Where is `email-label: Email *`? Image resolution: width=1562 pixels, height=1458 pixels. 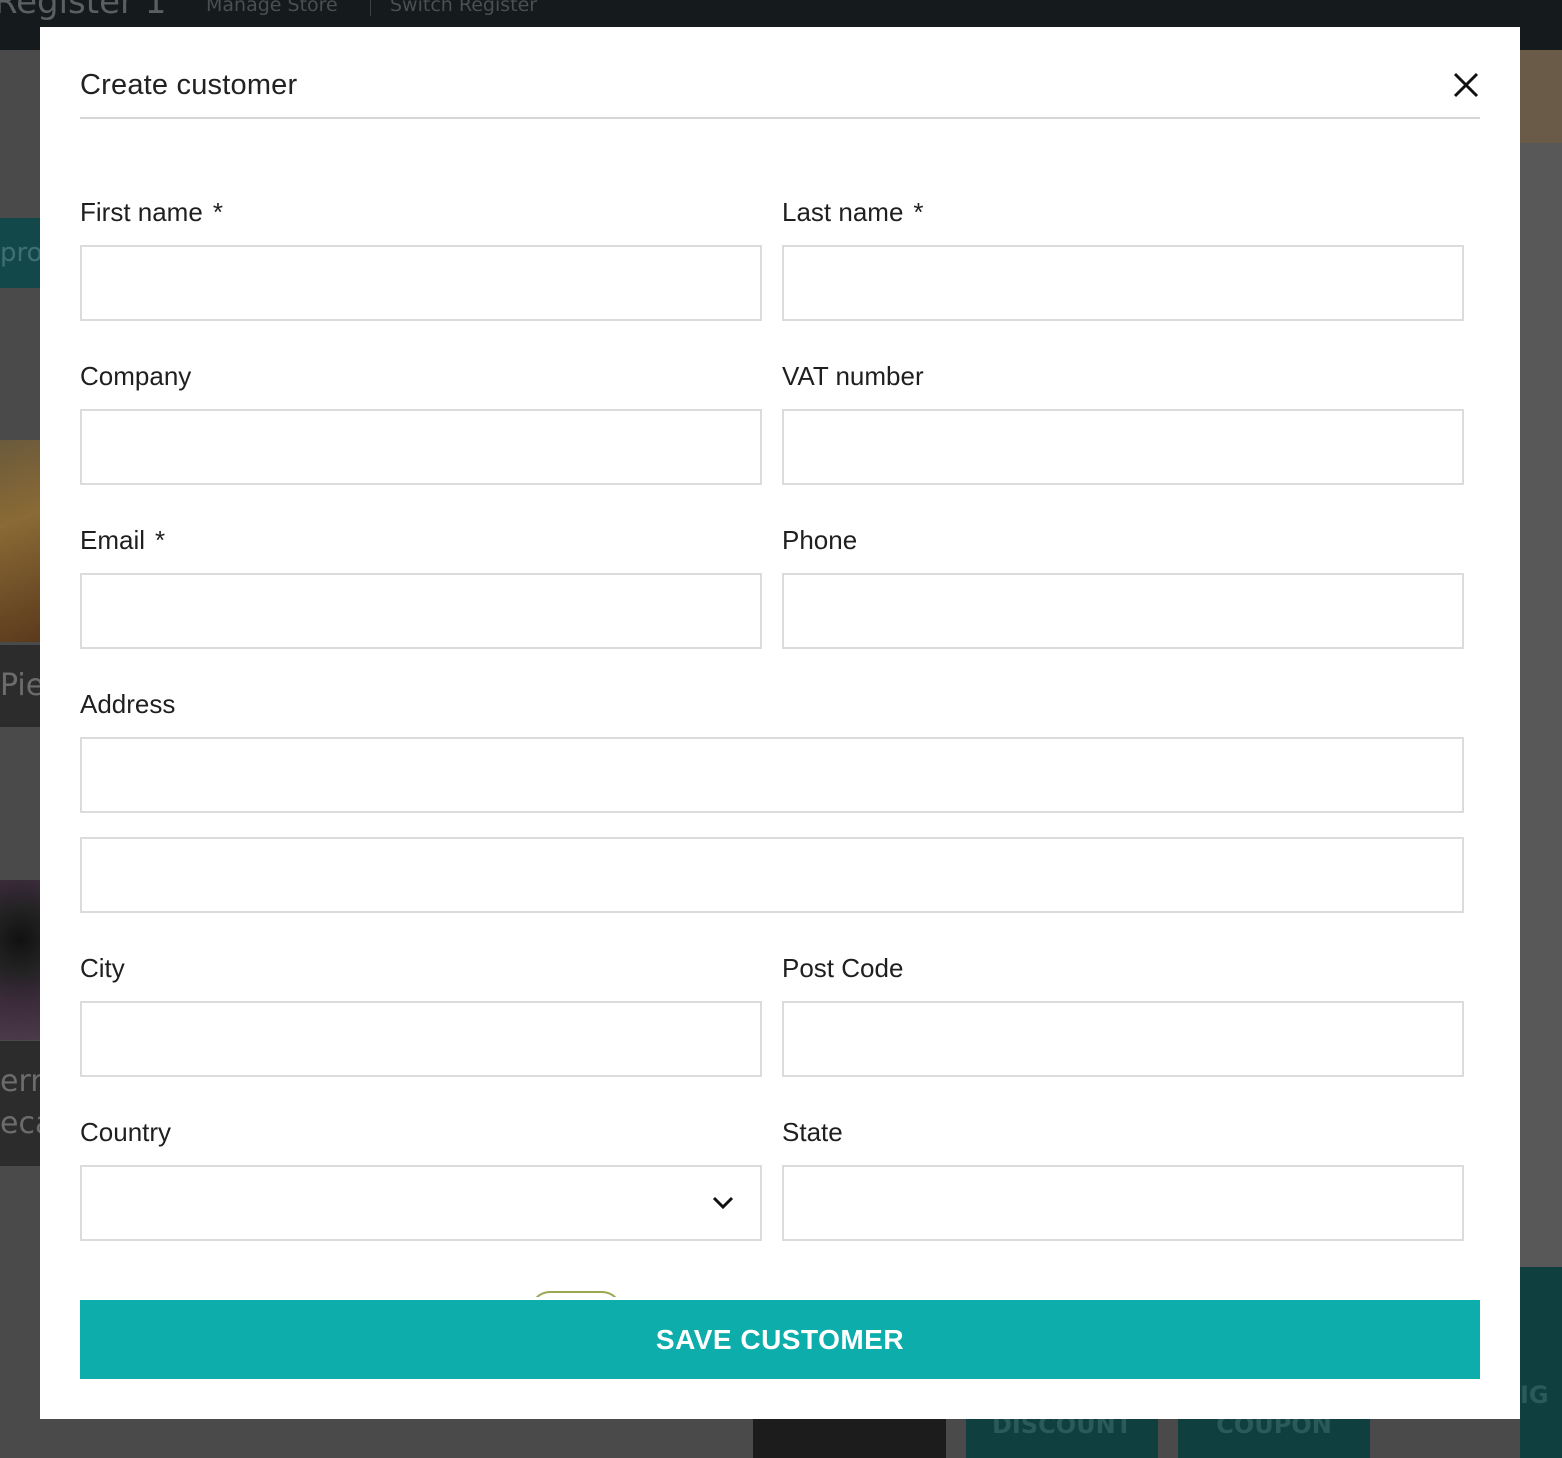
email-label: Email * is located at coordinates (123, 540).